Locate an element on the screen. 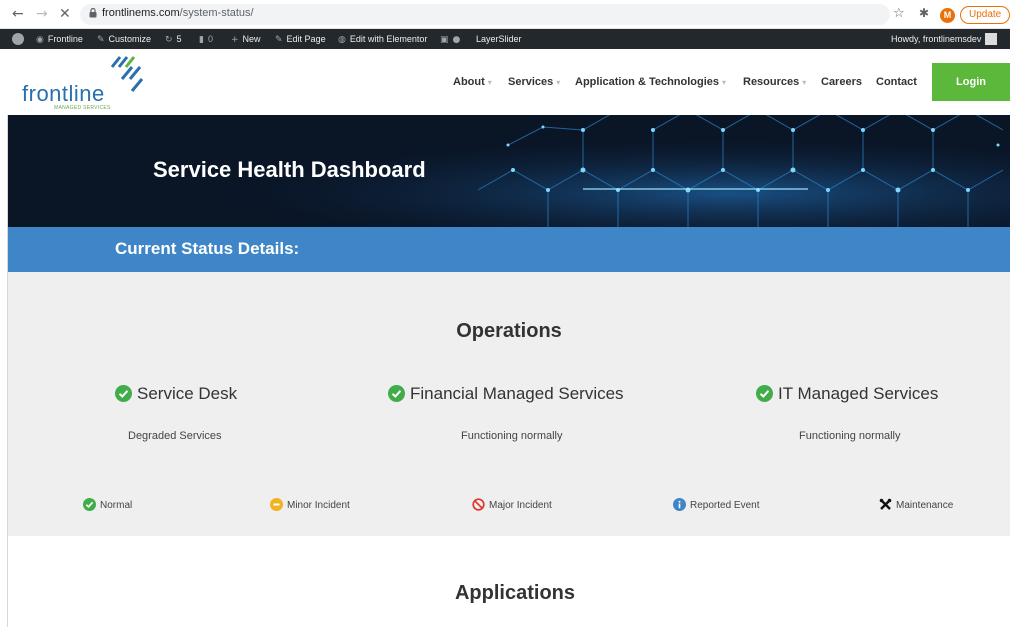 This screenshot has width=1010, height=627. pencil-icon: ✎ is located at coordinates (279, 40).